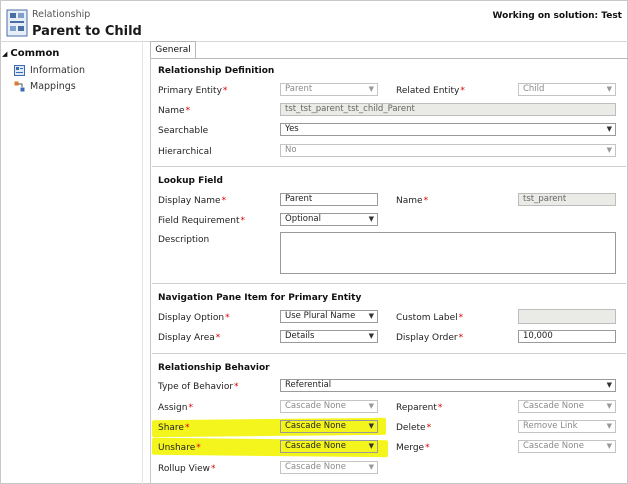 This screenshot has width=628, height=484. What do you see at coordinates (57, 70) in the screenshot?
I see `sidebar-item-label: Information` at bounding box center [57, 70].